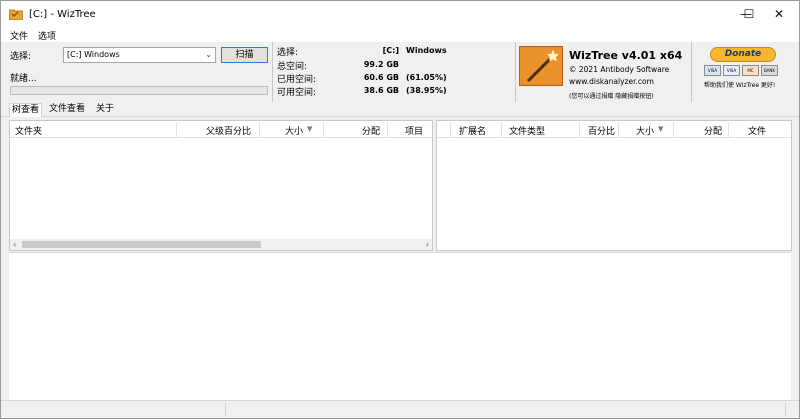  What do you see at coordinates (426, 50) in the screenshot?
I see `stats-drive-name: Windows` at bounding box center [426, 50].